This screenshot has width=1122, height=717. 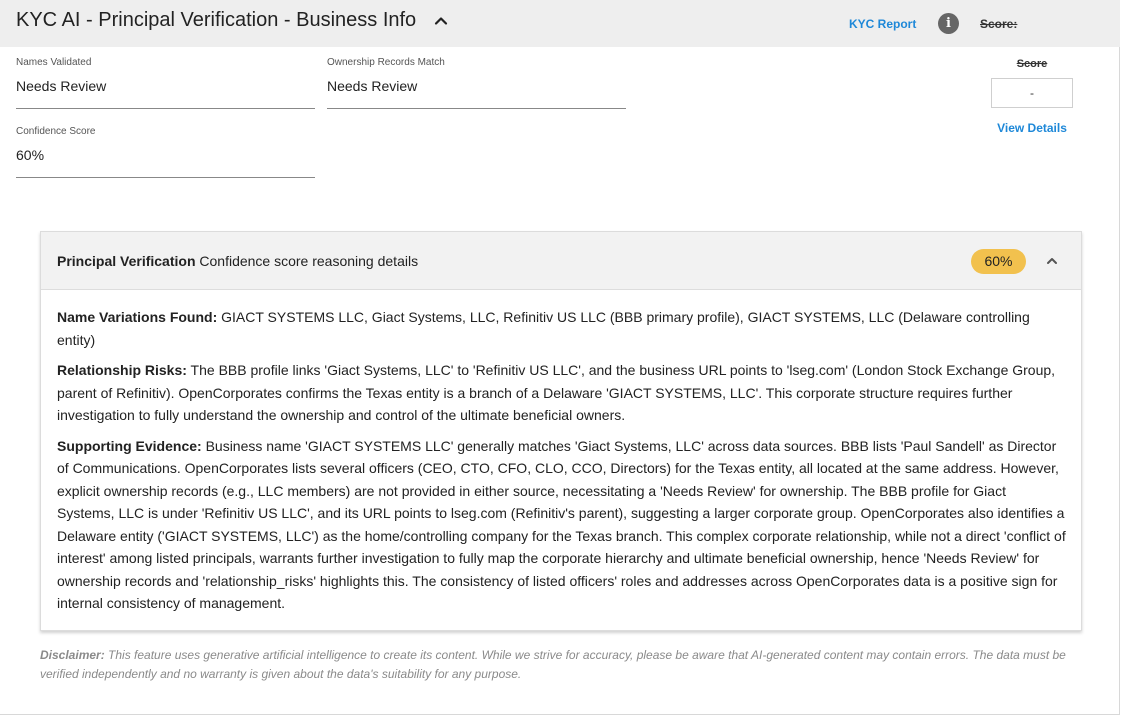 I want to click on disclaimer-label: Disclaimer:, so click(x=72, y=655).